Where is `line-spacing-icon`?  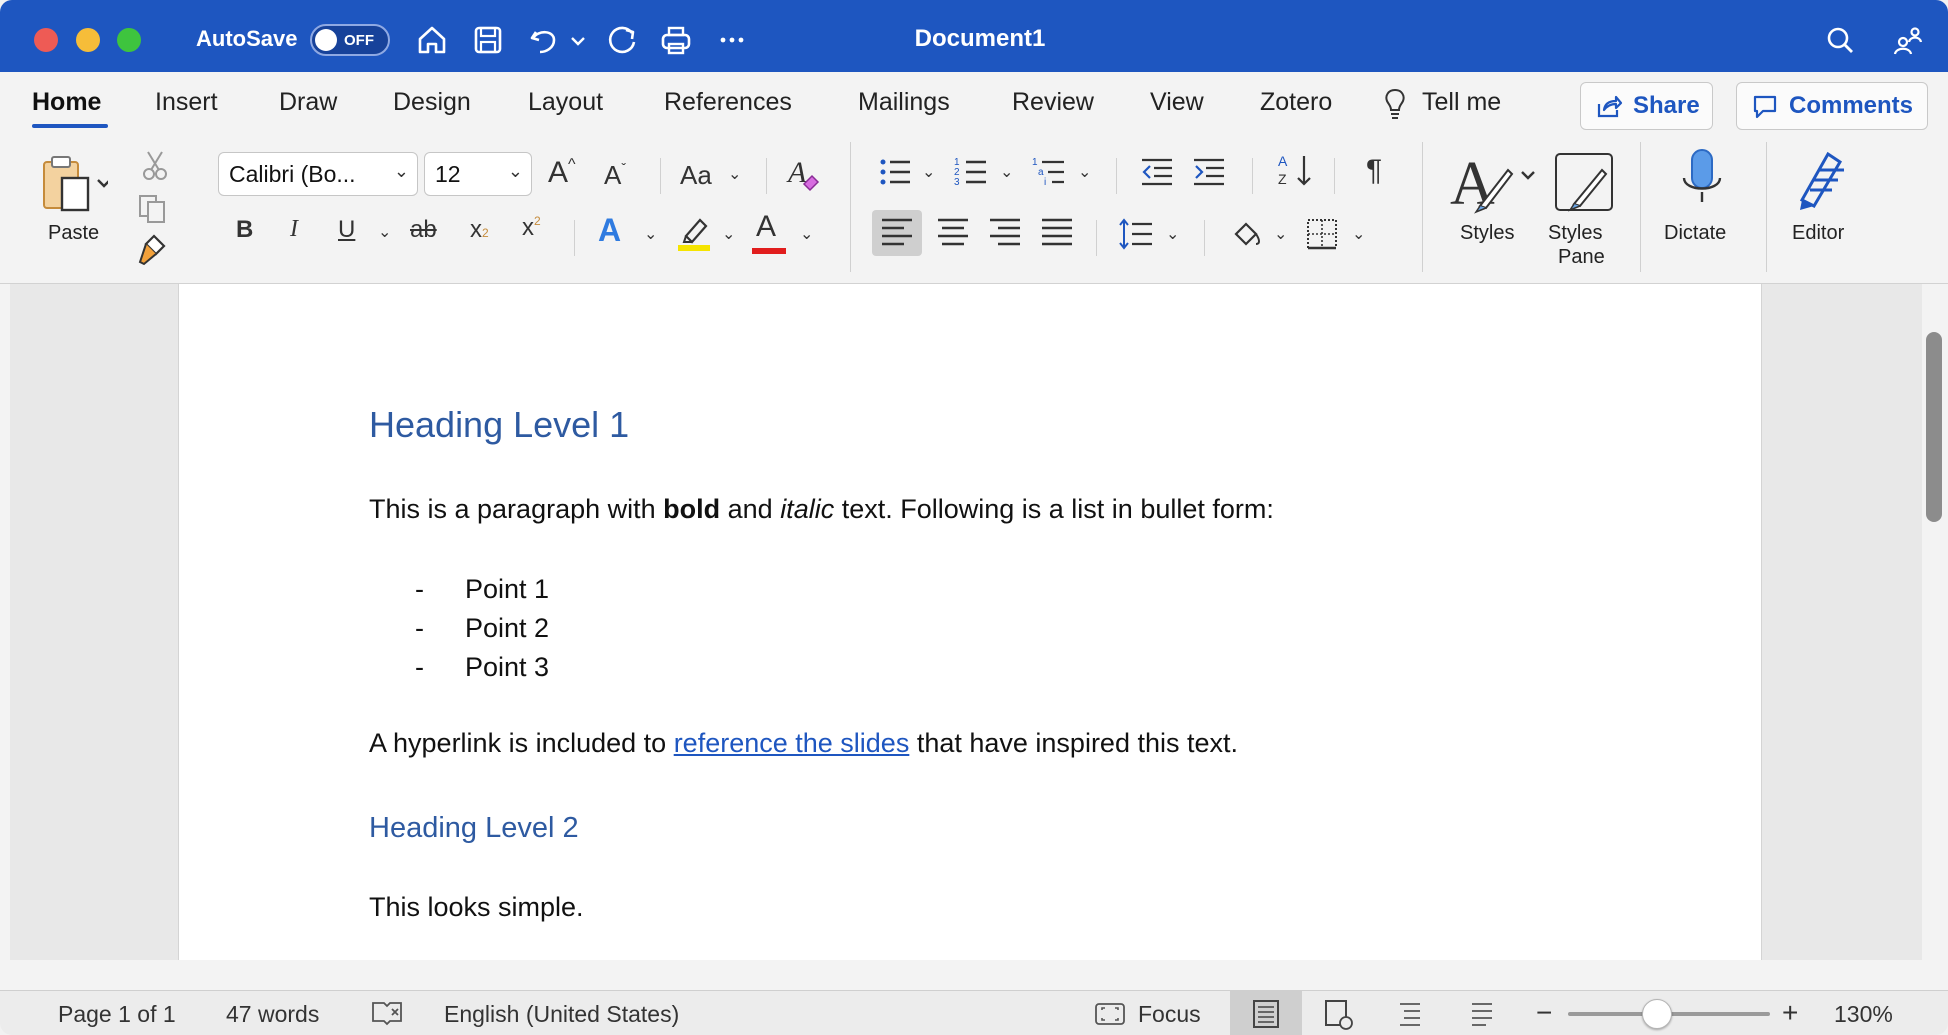 line-spacing-icon is located at coordinates (1136, 234).